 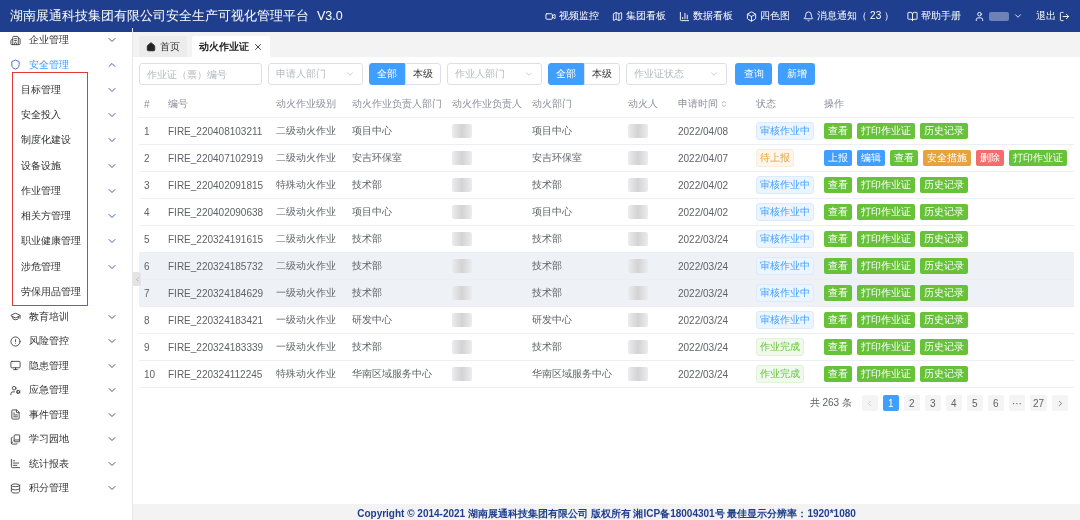 I want to click on table-cell: 华南区域服务中心, so click(x=392, y=374).